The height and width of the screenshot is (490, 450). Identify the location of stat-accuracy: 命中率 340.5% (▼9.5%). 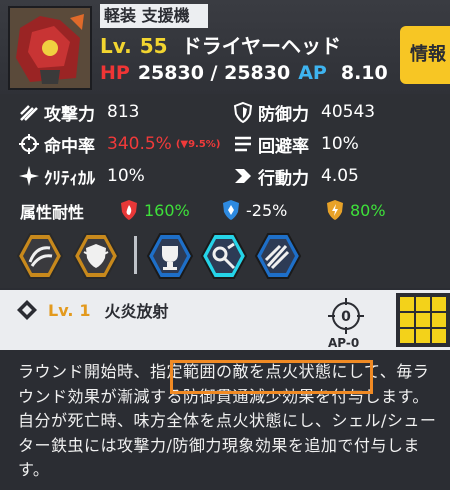
(119, 144).